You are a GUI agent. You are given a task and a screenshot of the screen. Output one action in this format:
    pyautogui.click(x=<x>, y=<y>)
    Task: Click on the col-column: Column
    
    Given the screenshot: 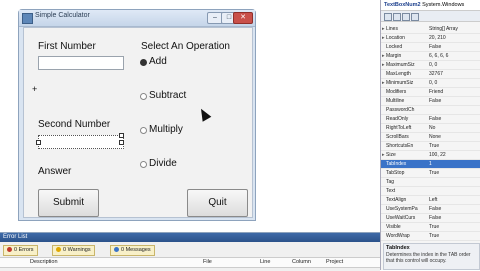 What is the action you would take?
    pyautogui.click(x=301, y=262)
    